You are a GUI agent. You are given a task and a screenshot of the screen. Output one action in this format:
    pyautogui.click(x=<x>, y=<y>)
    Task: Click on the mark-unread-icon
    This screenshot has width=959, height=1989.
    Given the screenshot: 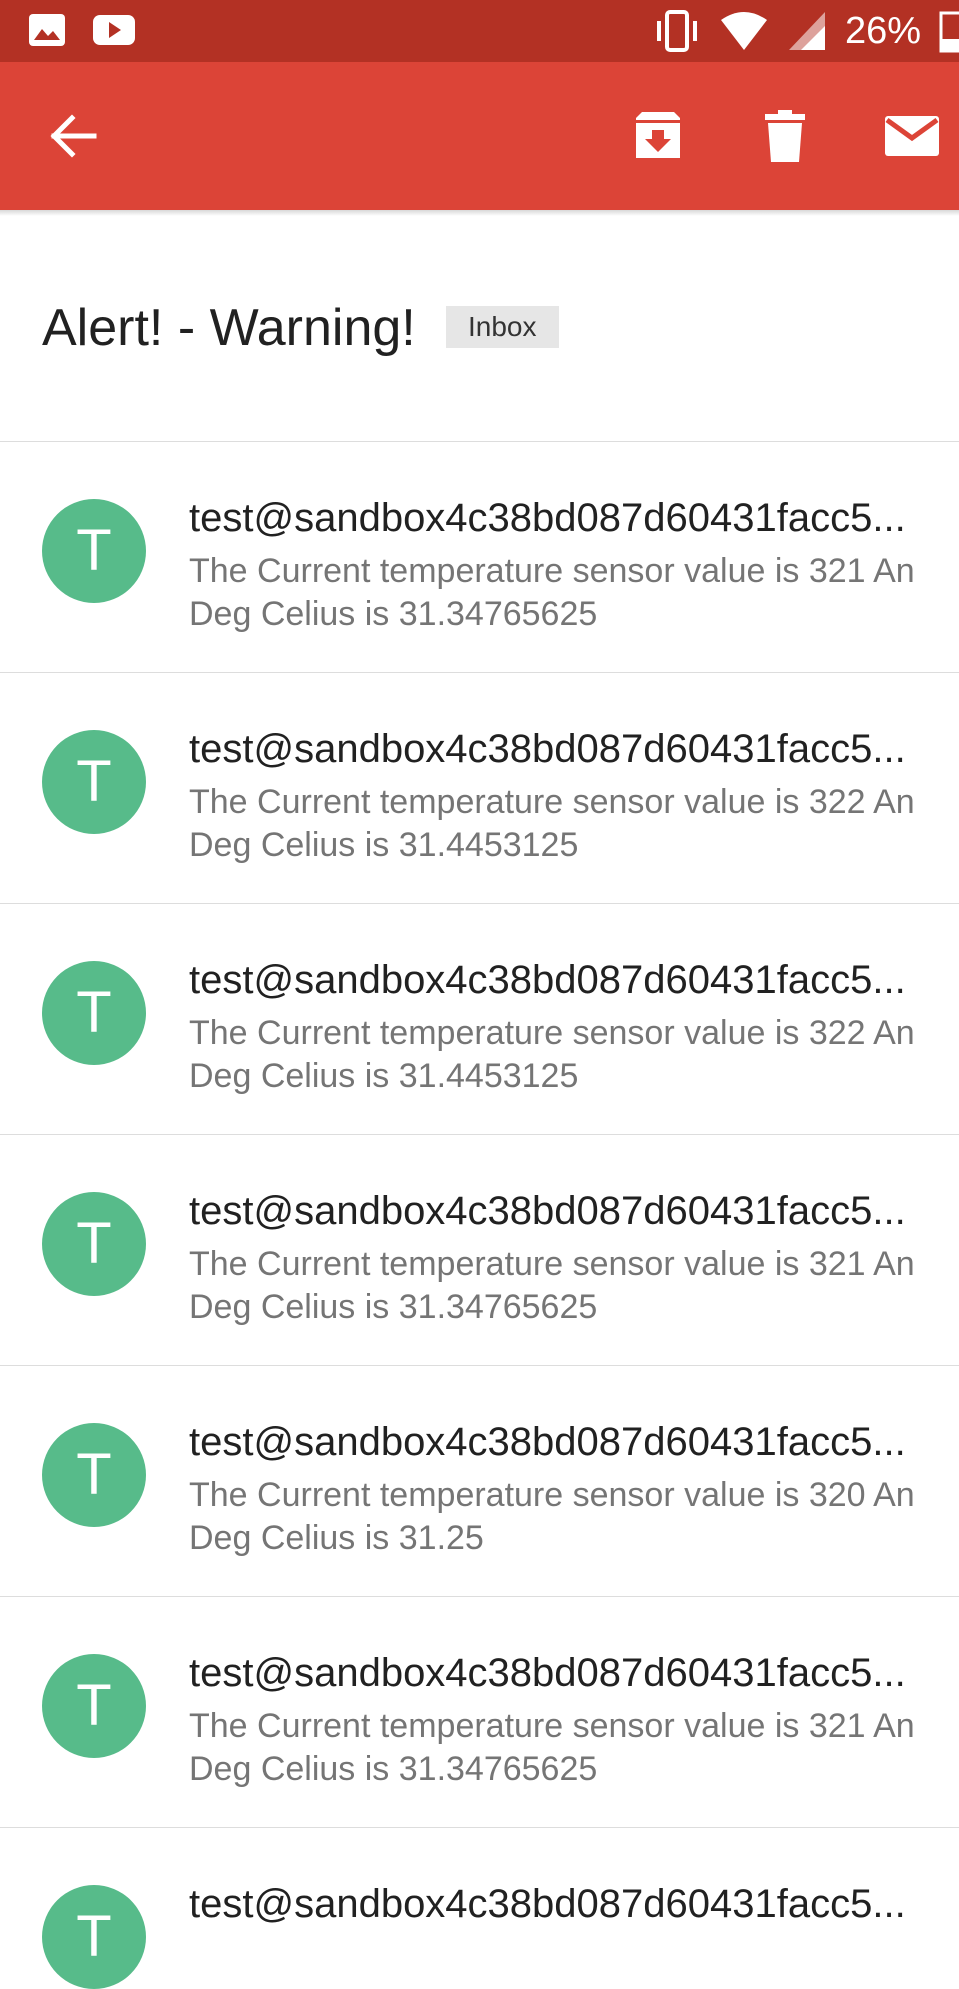 What is the action you would take?
    pyautogui.click(x=912, y=136)
    